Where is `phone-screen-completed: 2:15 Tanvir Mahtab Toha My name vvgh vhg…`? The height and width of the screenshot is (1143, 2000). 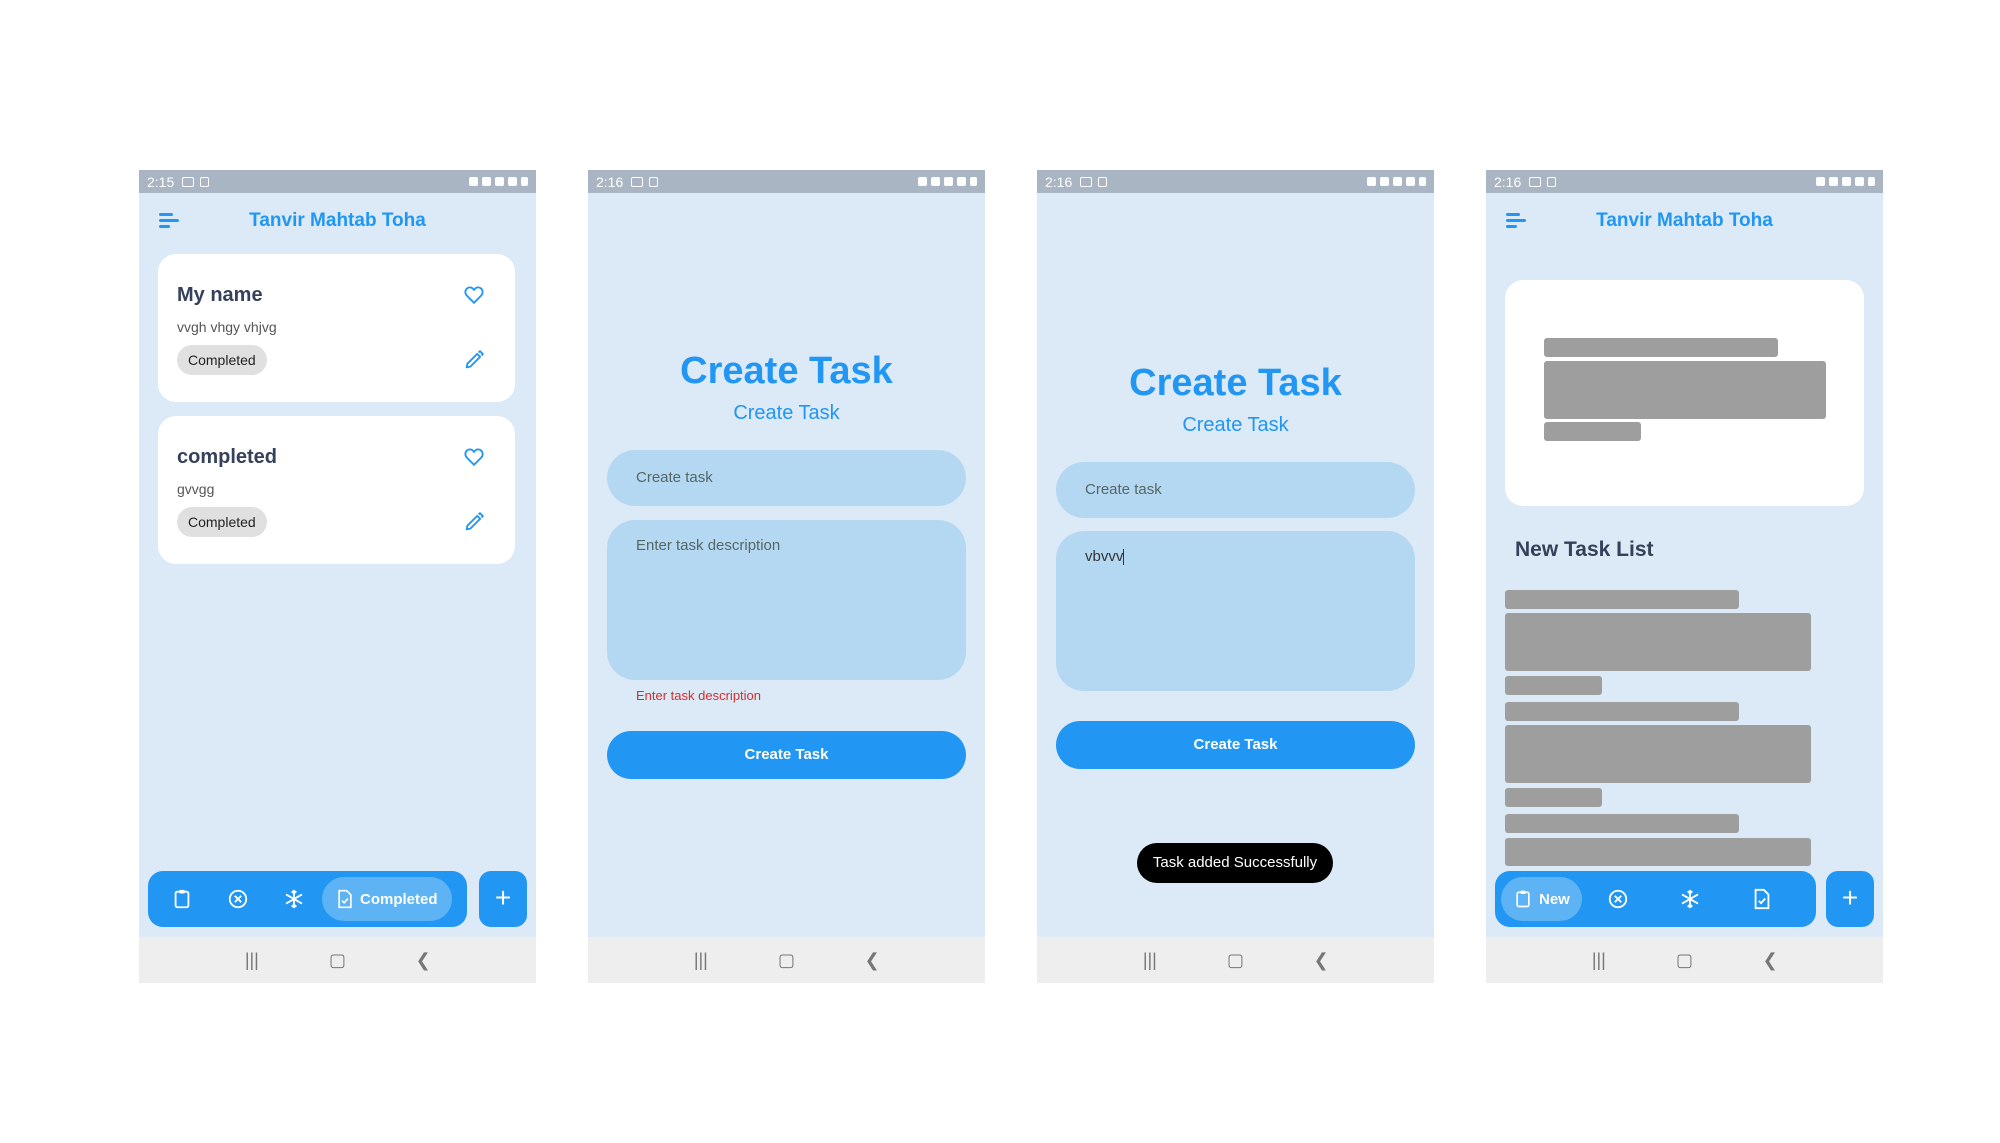
phone-screen-completed: 2:15 Tanvir Mahtab Toha My name vvgh vhg… is located at coordinates (337, 576).